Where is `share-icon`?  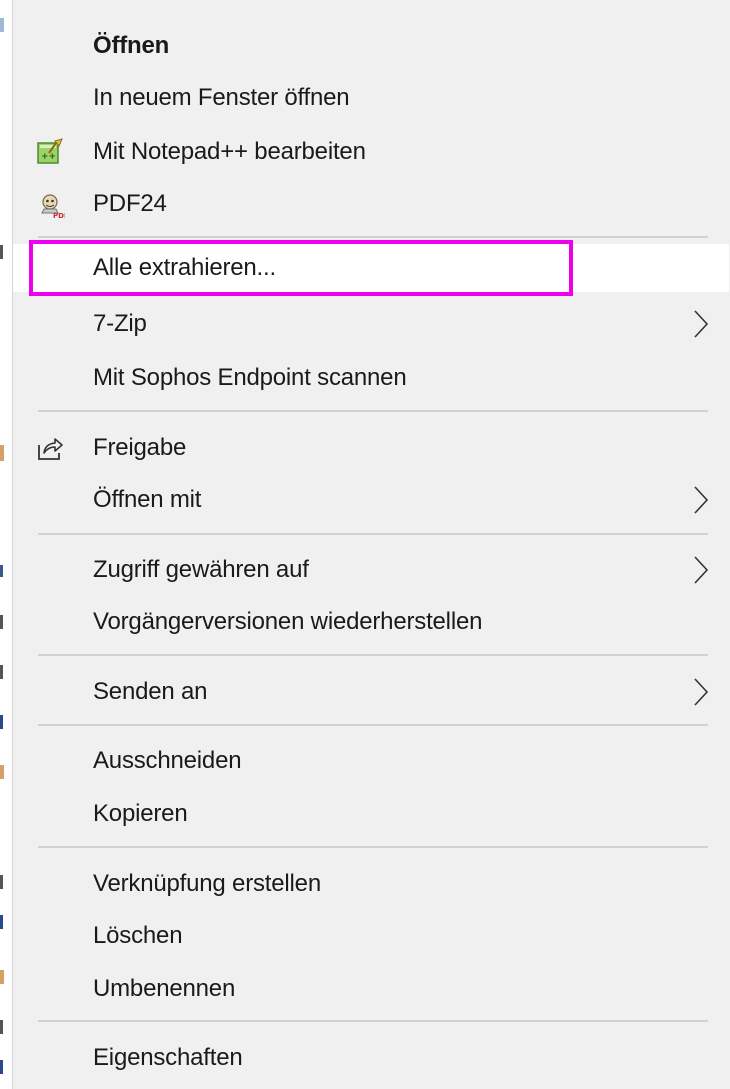
share-icon is located at coordinates (50, 448).